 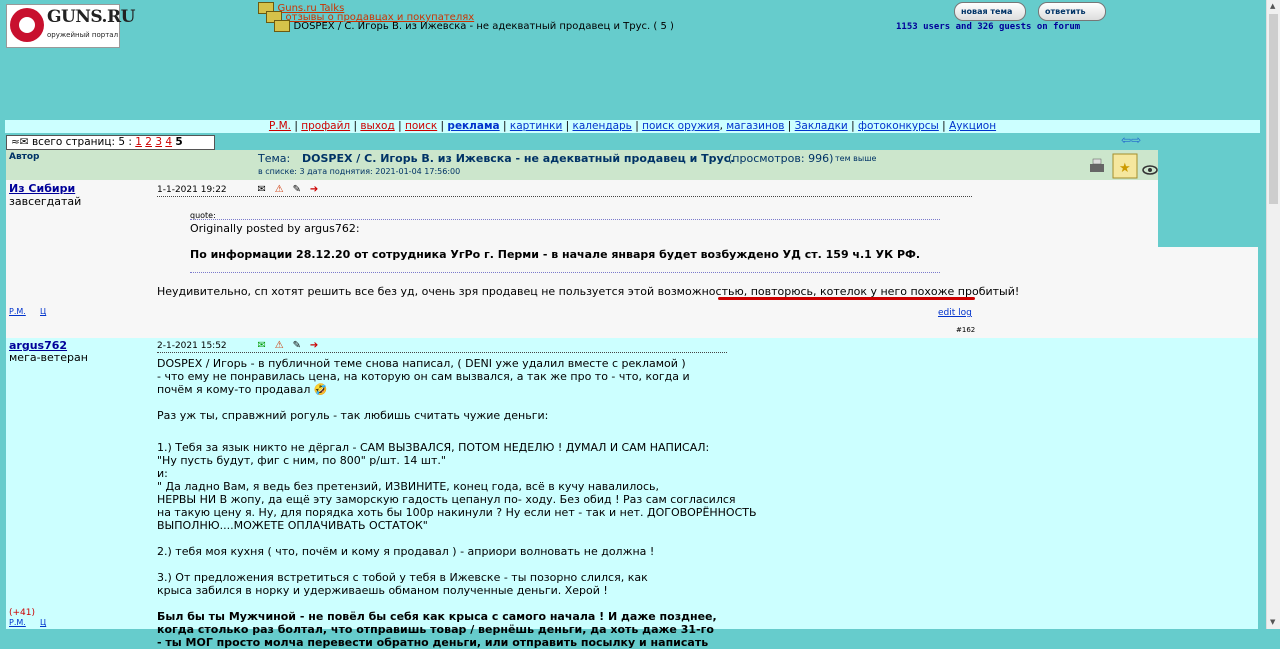 What do you see at coordinates (781, 158) in the screenshot?
I see `topic-views: (просмотров: 996)` at bounding box center [781, 158].